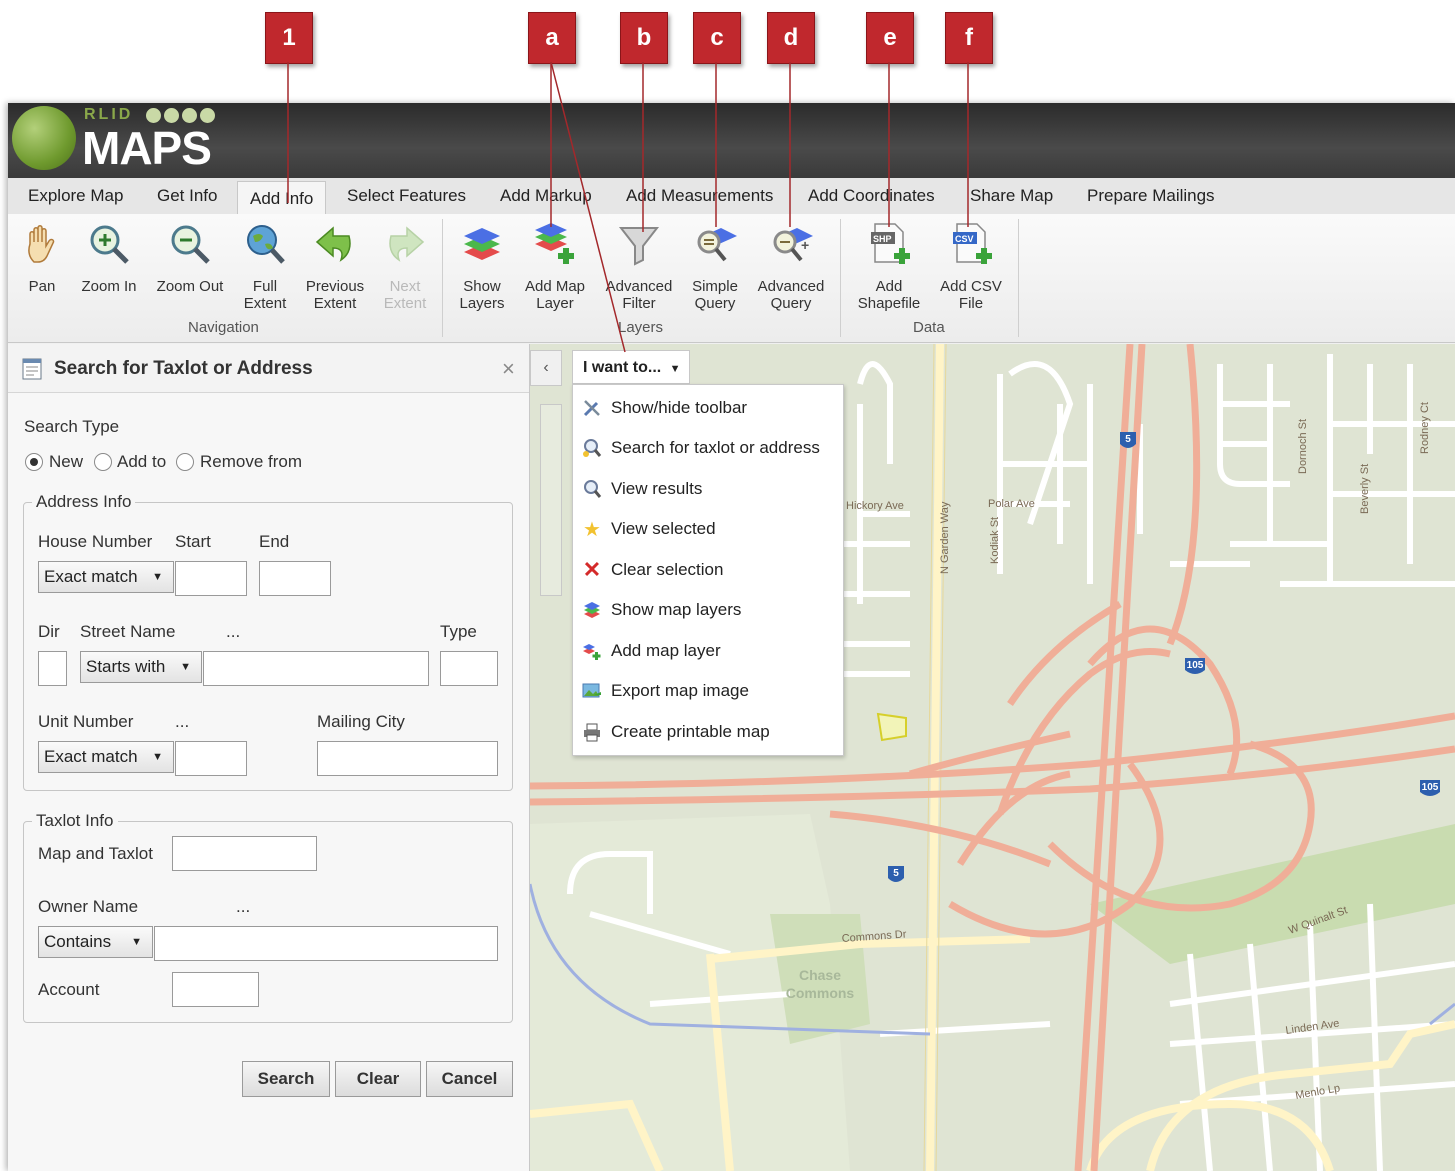  What do you see at coordinates (710, 448) in the screenshot?
I see `menu-item-search-taxlot: Search for taxlot or address` at bounding box center [710, 448].